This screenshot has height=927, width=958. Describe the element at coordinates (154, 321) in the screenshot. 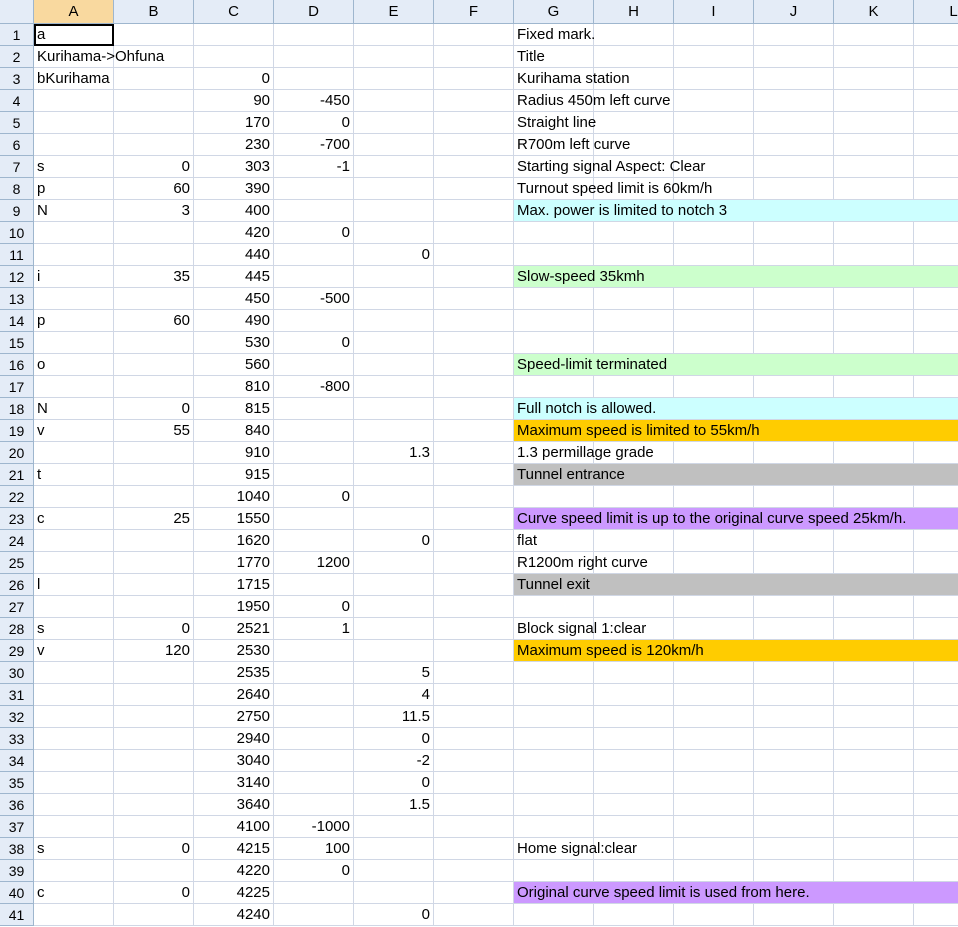

I see `cell-B-14: 60` at that location.